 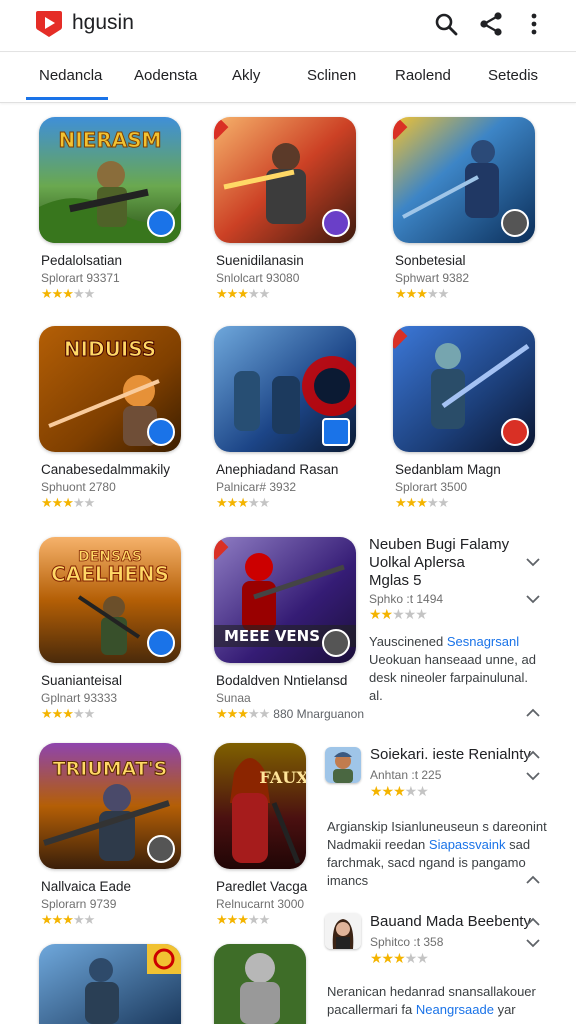 I want to click on tab-aodensta: Aodensta, so click(x=165, y=75).